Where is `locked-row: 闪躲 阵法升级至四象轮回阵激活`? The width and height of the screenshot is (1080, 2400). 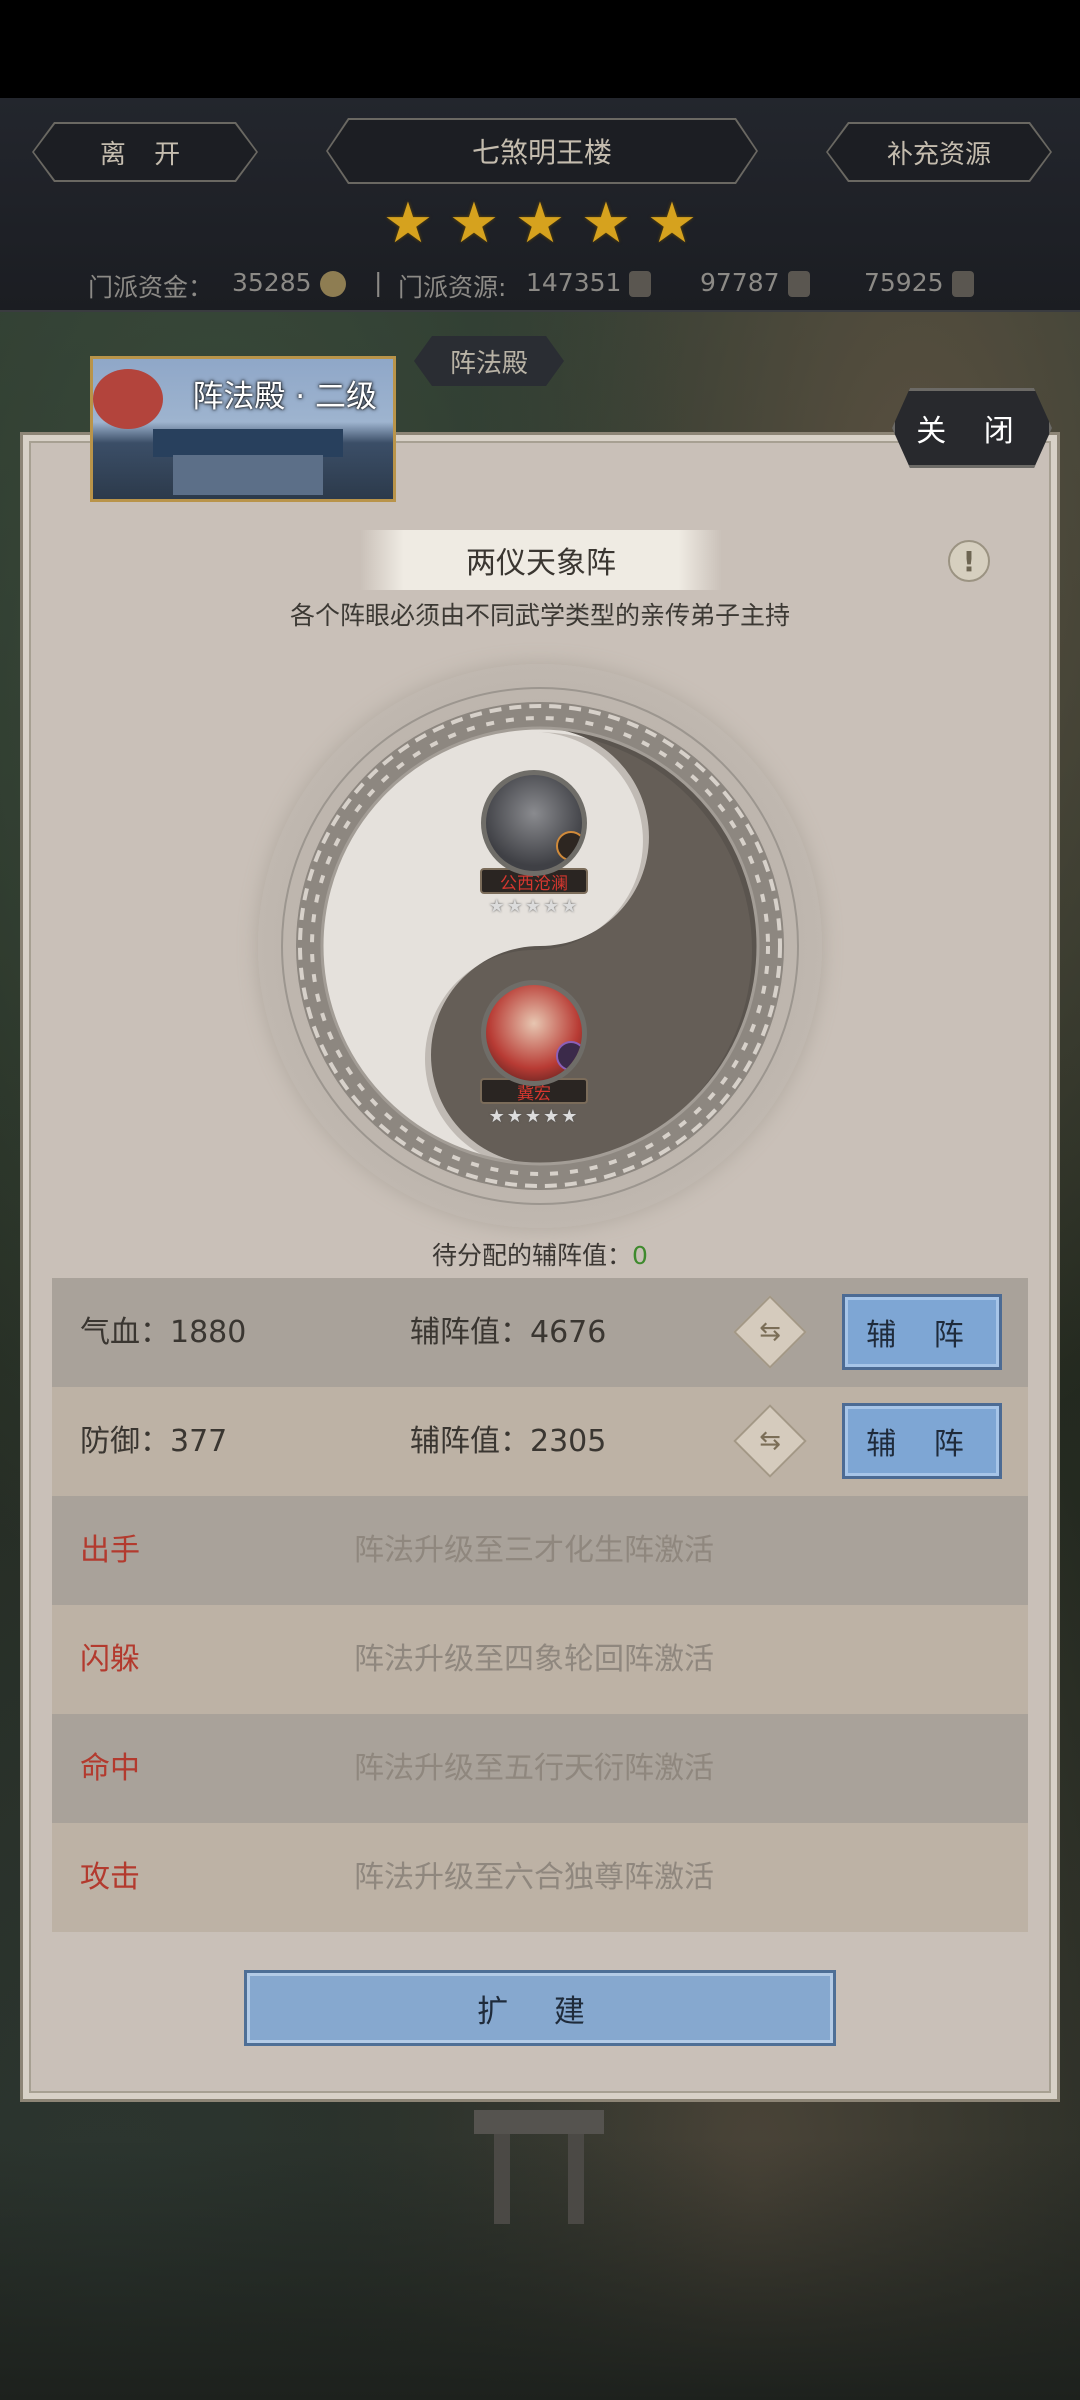 locked-row: 闪躲 阵法升级至四象轮回阵激活 is located at coordinates (540, 1659).